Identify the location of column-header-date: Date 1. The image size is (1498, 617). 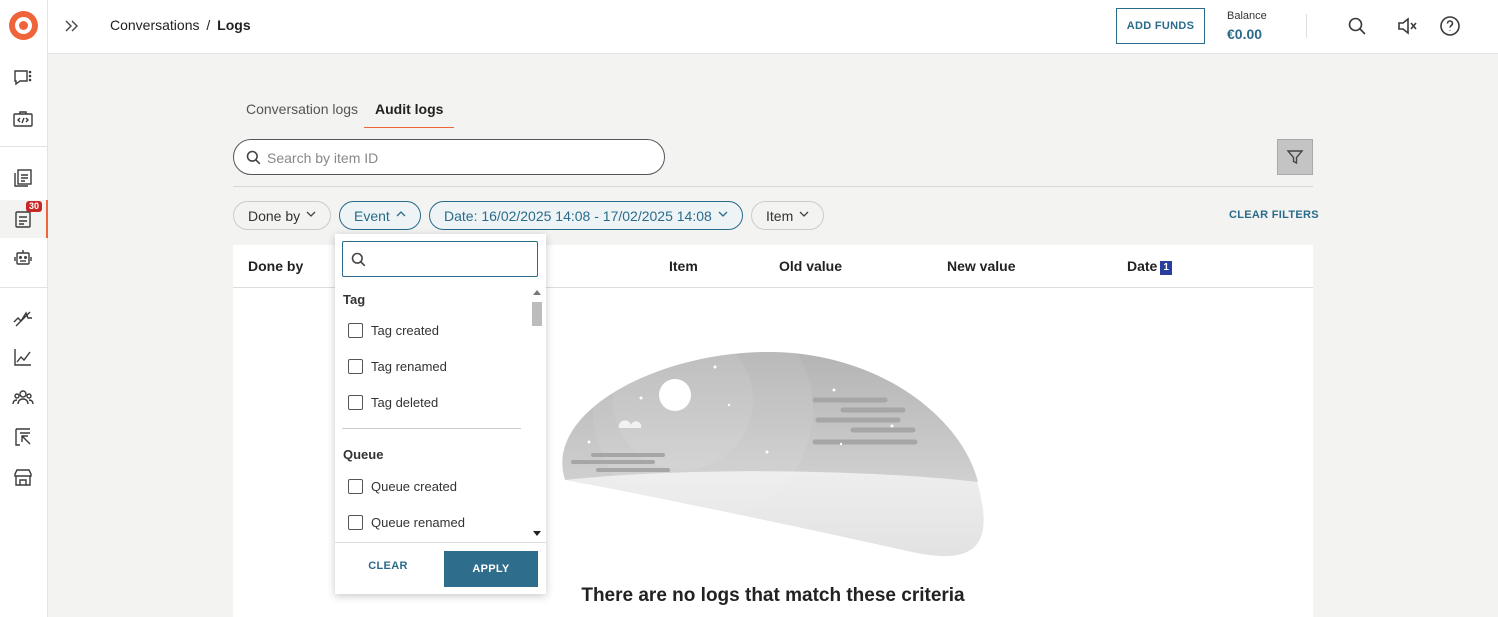
(1149, 266).